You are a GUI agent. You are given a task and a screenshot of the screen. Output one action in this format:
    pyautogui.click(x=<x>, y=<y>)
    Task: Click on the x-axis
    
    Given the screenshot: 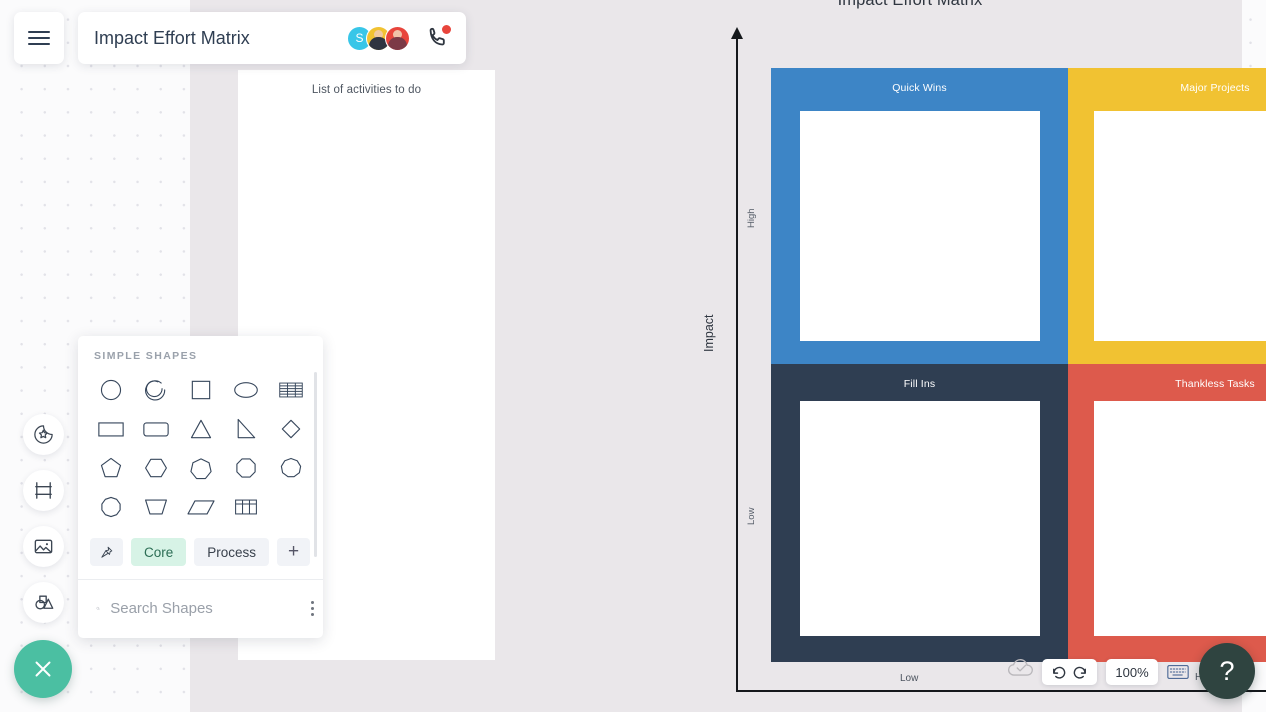 What is the action you would take?
    pyautogui.click(x=1001, y=691)
    